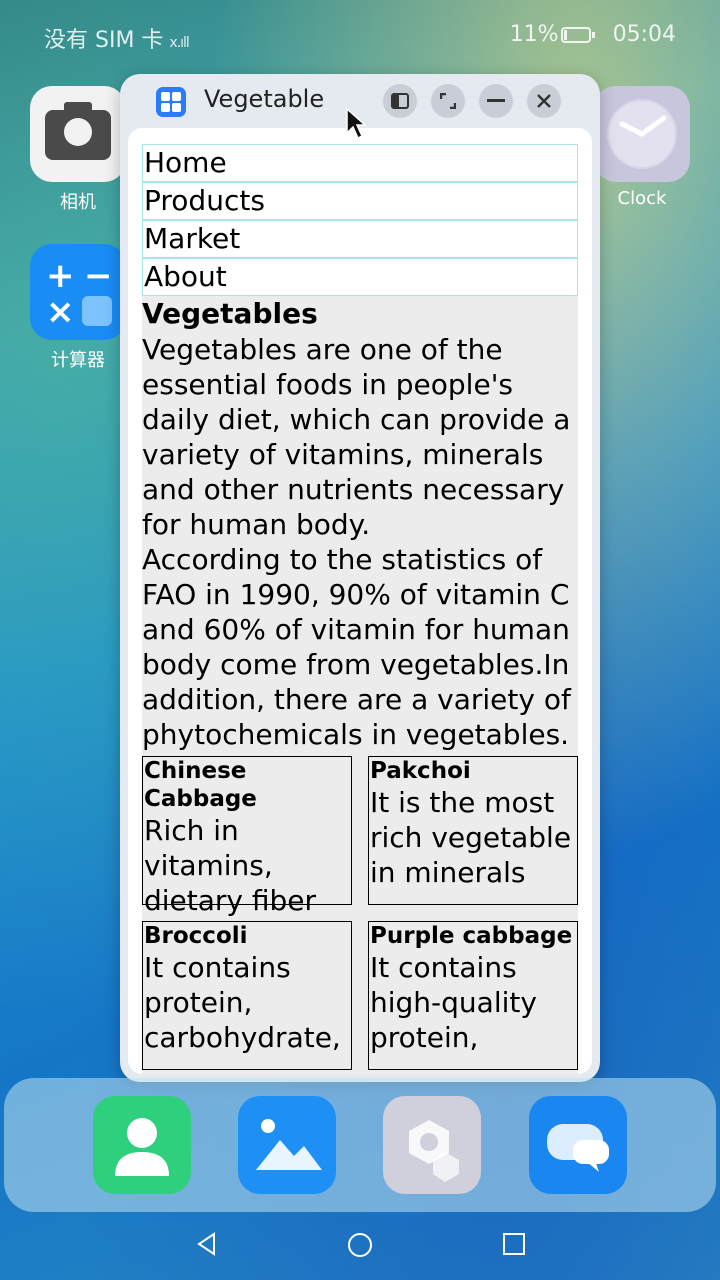 Image resolution: width=720 pixels, height=1280 pixels. What do you see at coordinates (200, 785) in the screenshot?
I see `card-title: Chinese Cabbage` at bounding box center [200, 785].